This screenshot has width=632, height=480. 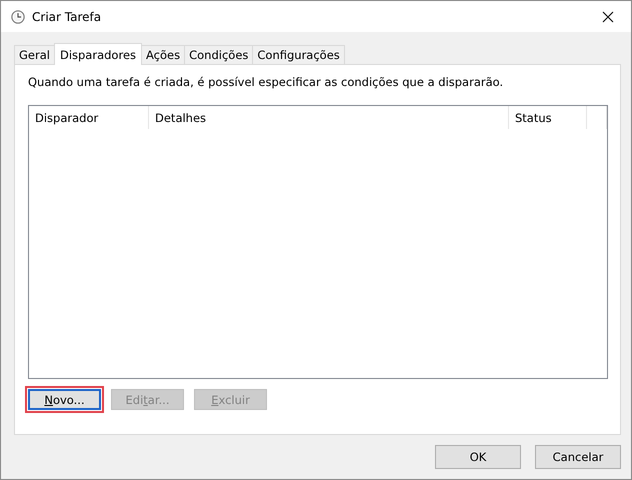 What do you see at coordinates (298, 54) in the screenshot?
I see `tab: Configurações` at bounding box center [298, 54].